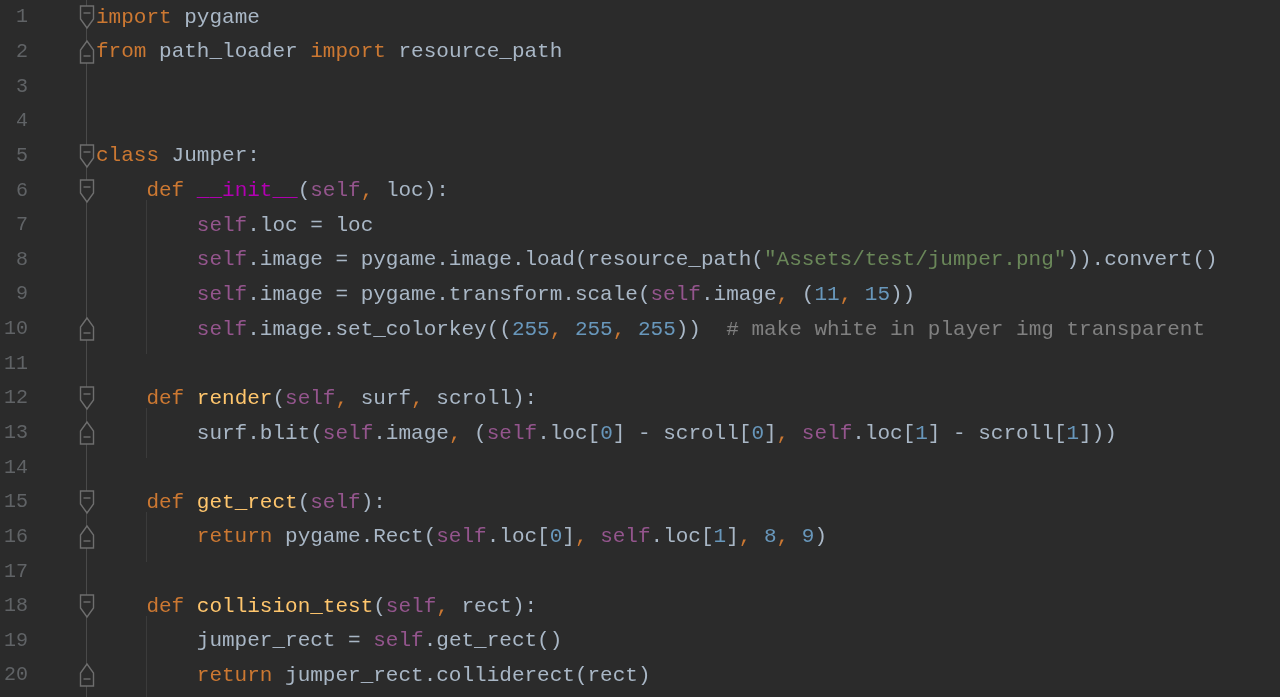 The height and width of the screenshot is (697, 1280). I want to click on line-number: 17, so click(15, 571).